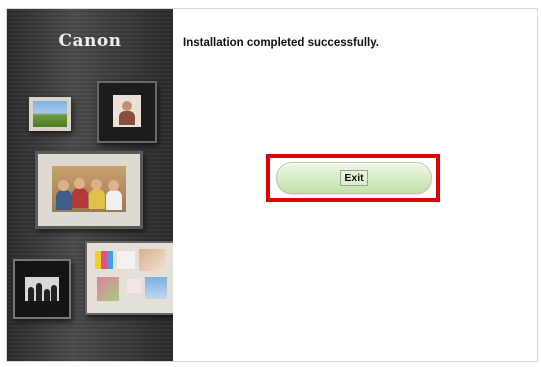 The width and height of the screenshot is (542, 367). I want to click on exit-button-highlight: Exit, so click(353, 178).